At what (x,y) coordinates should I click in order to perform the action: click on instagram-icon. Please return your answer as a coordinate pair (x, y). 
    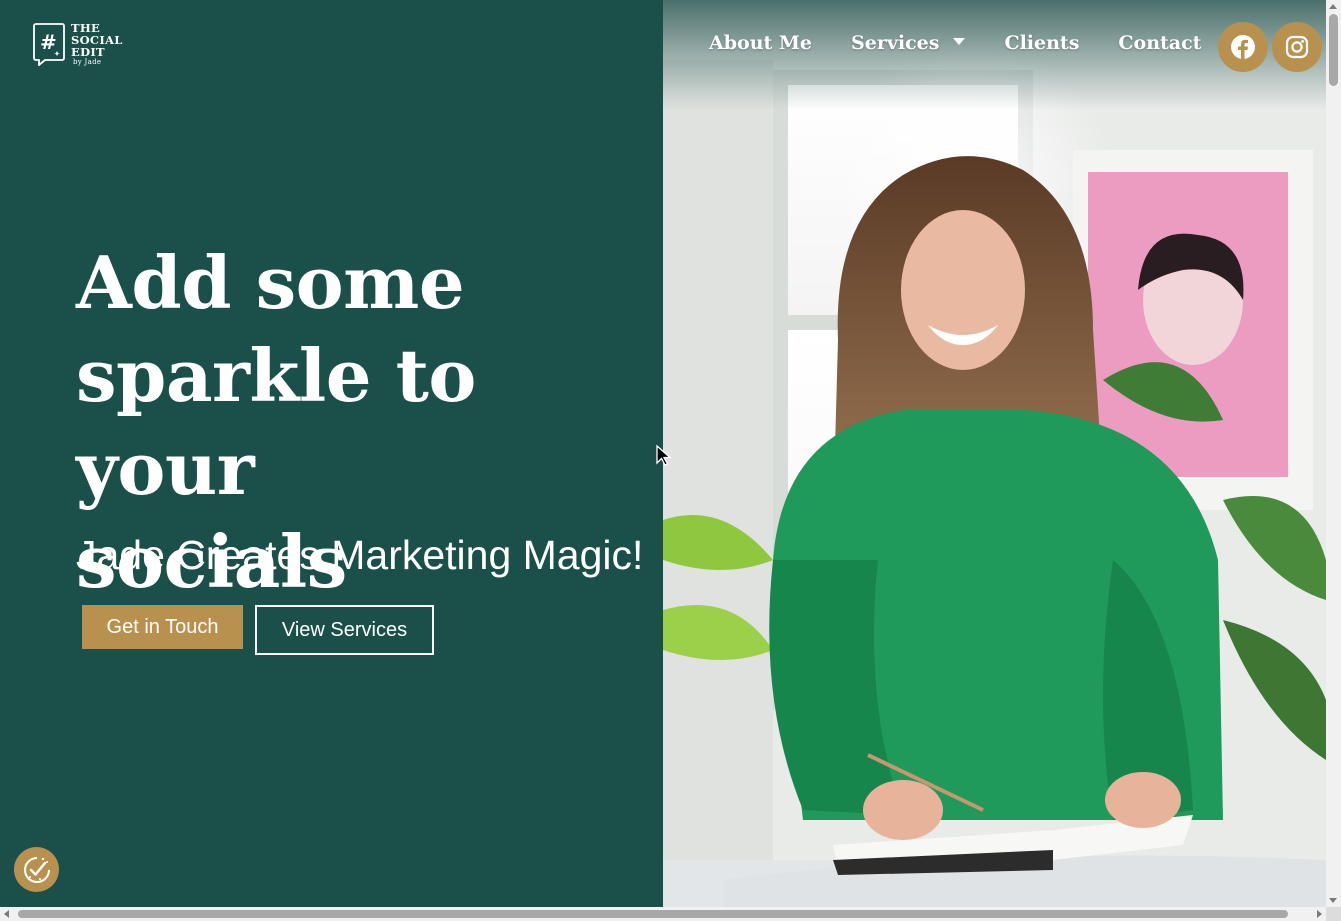
    Looking at the image, I should click on (1297, 47).